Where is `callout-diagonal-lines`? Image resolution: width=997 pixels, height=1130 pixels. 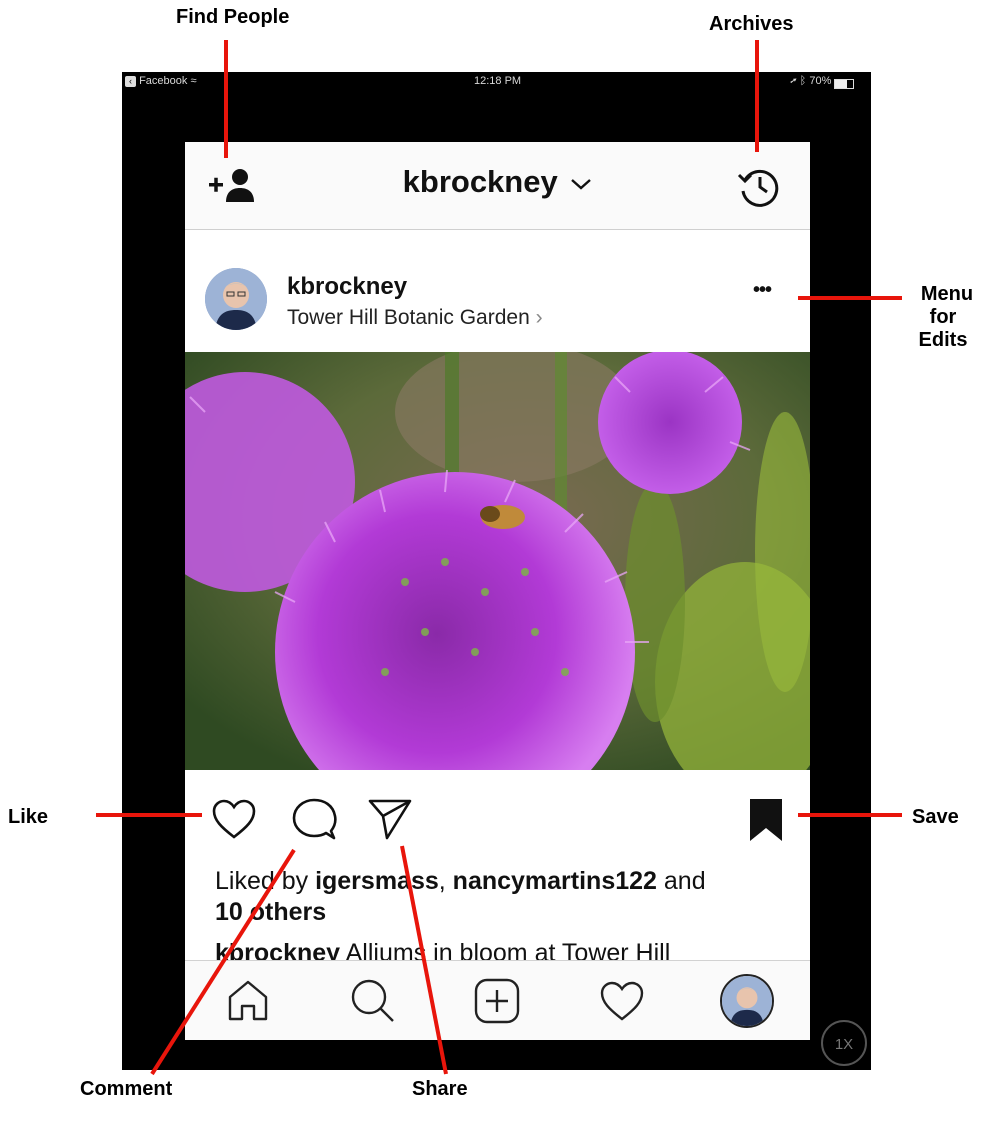
callout-diagonal-lines is located at coordinates (299, 960).